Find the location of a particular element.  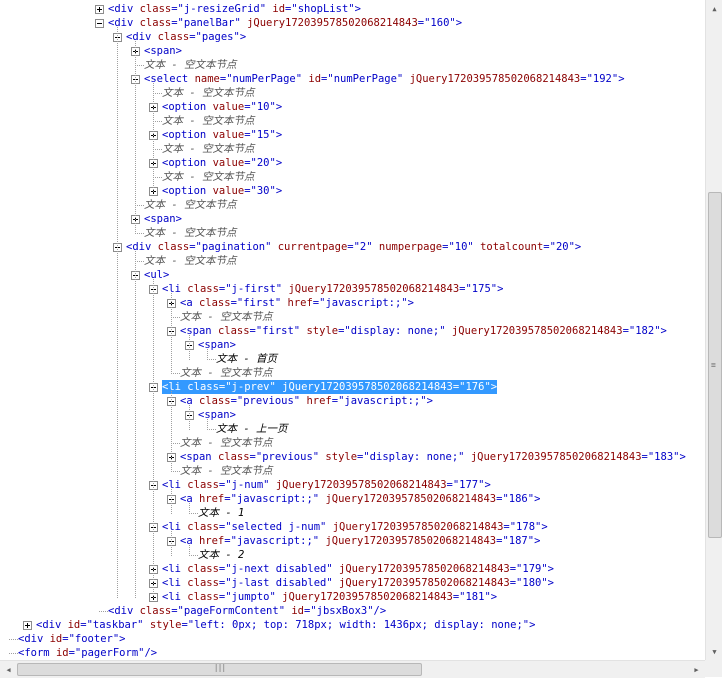

tag-text: <option is located at coordinates (187, 135).